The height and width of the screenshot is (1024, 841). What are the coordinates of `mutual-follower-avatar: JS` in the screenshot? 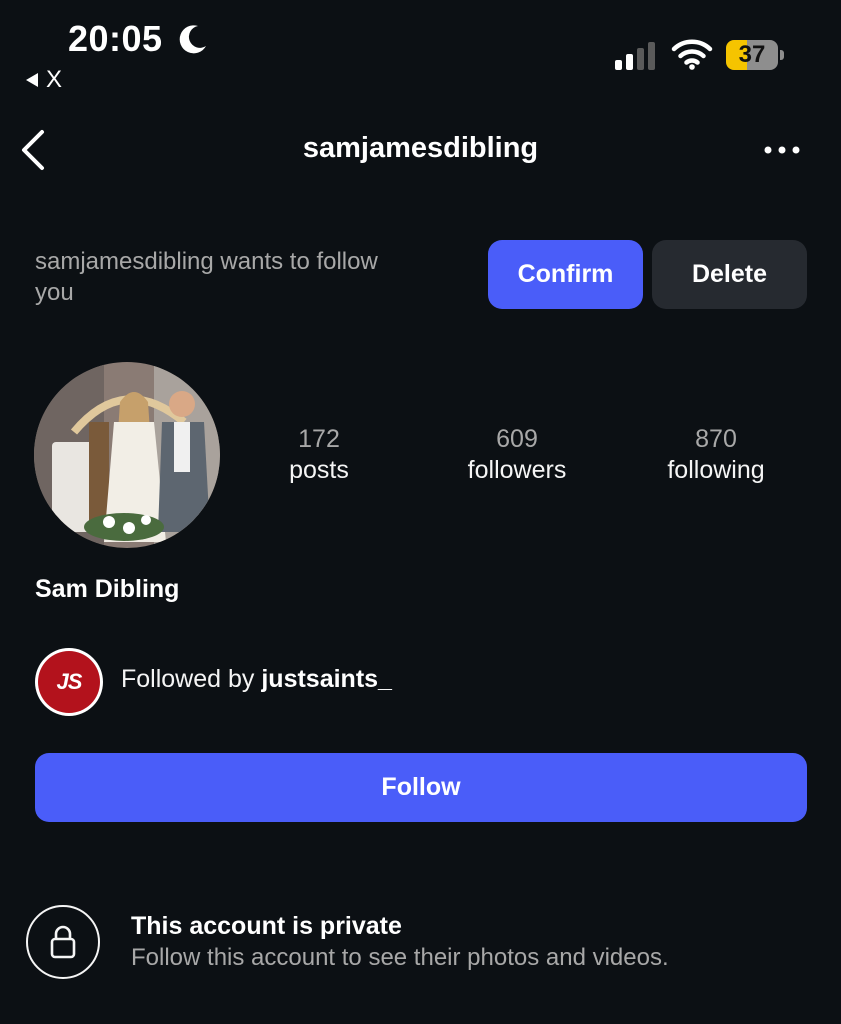 It's located at (69, 682).